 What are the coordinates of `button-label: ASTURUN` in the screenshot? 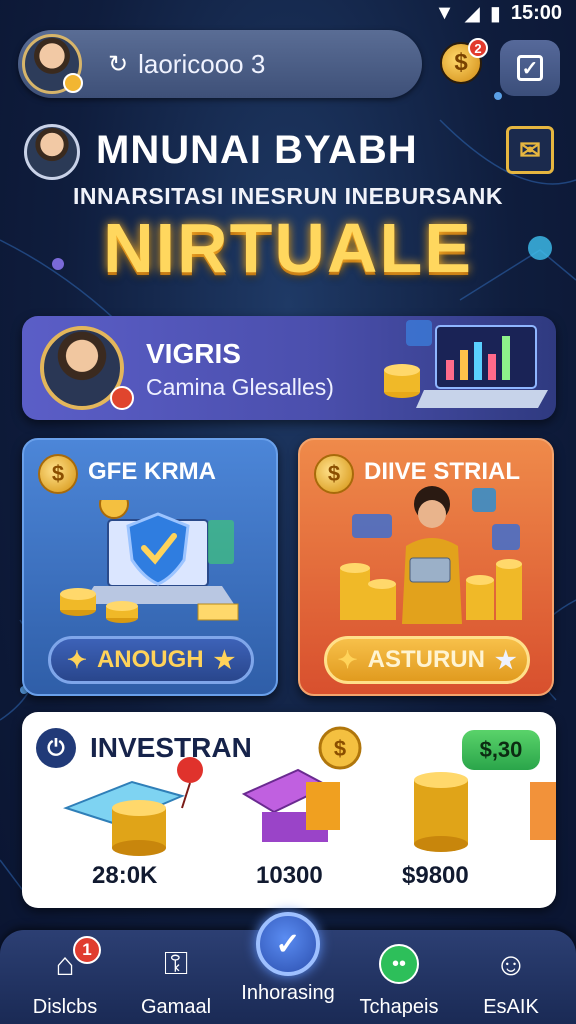 It's located at (426, 659).